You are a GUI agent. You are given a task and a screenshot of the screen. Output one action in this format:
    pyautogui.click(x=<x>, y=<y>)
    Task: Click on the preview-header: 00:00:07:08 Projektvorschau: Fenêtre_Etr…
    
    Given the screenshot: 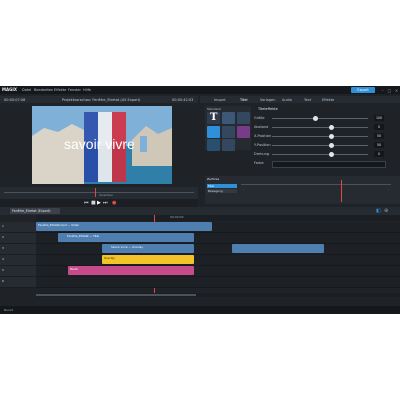 What is the action you would take?
    pyautogui.click(x=99, y=99)
    